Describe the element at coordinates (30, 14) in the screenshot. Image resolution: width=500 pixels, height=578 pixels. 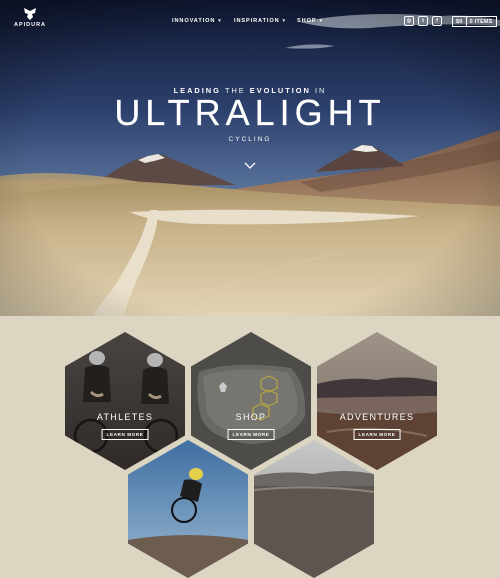
I see `wing-logo-icon` at that location.